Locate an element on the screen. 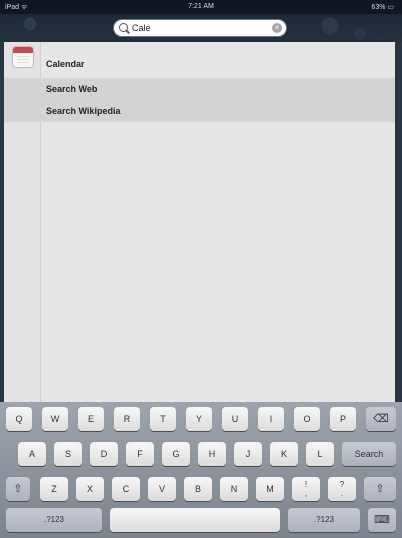  key-bottom-glyph: . is located at coordinates (342, 493).